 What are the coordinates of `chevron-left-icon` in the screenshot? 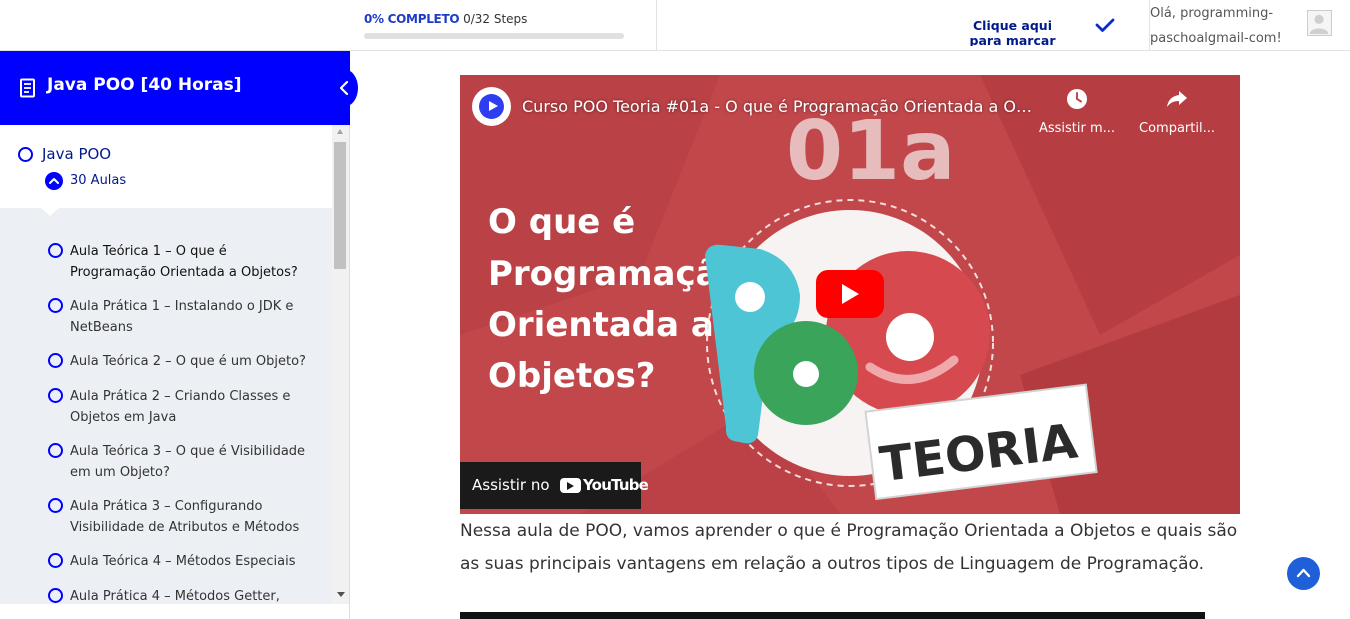 It's located at (344, 88).